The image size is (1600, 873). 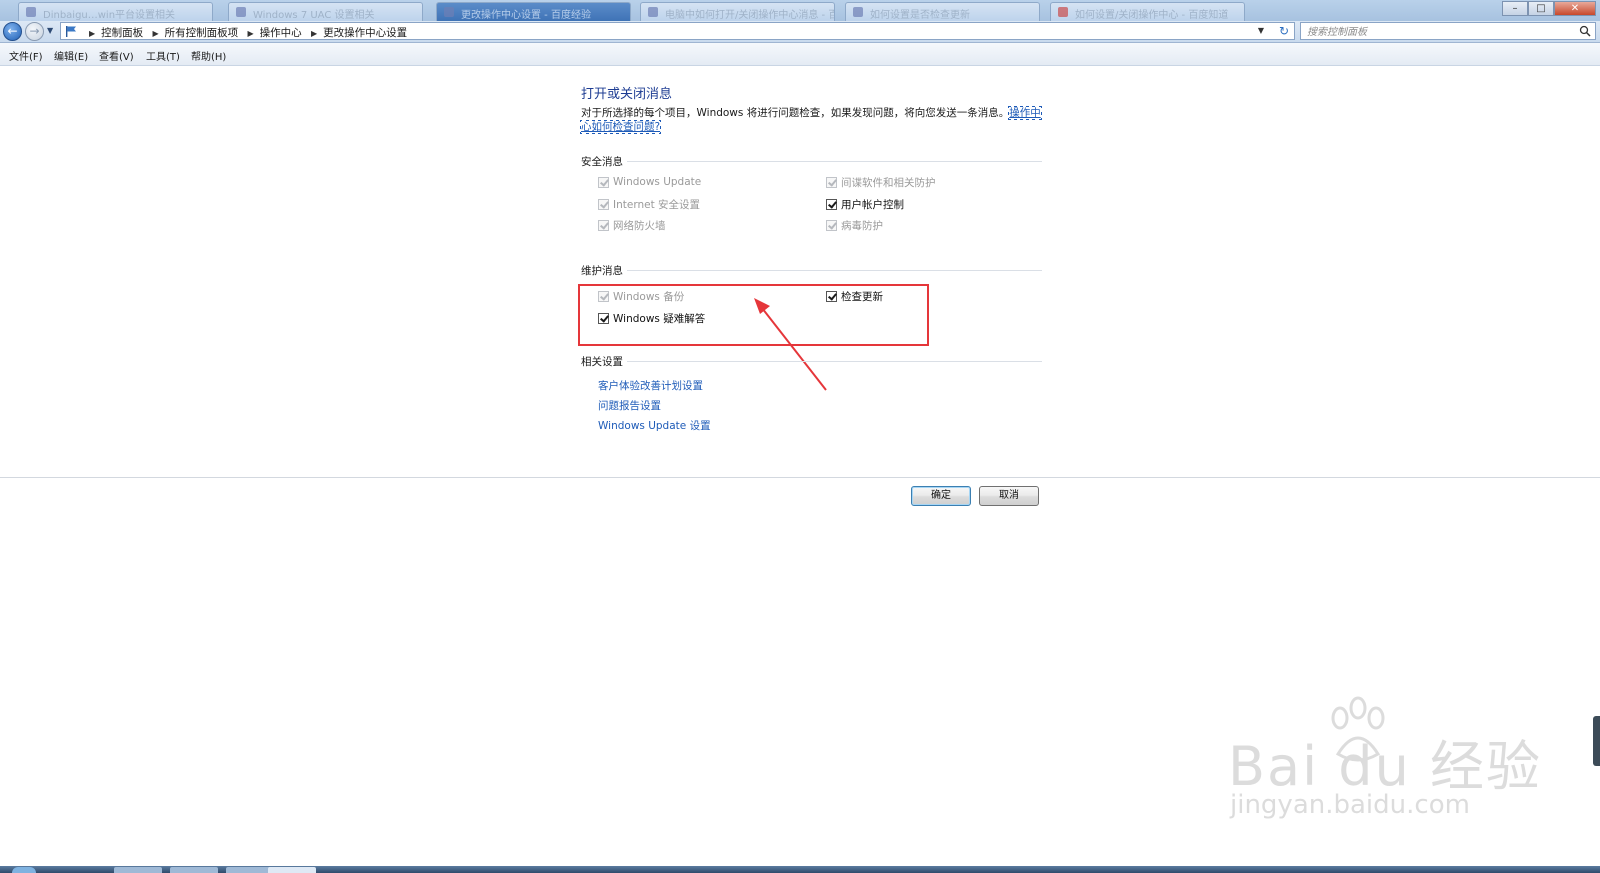 What do you see at coordinates (1261, 30) in the screenshot?
I see `address-dropdown-icon: ▼` at bounding box center [1261, 30].